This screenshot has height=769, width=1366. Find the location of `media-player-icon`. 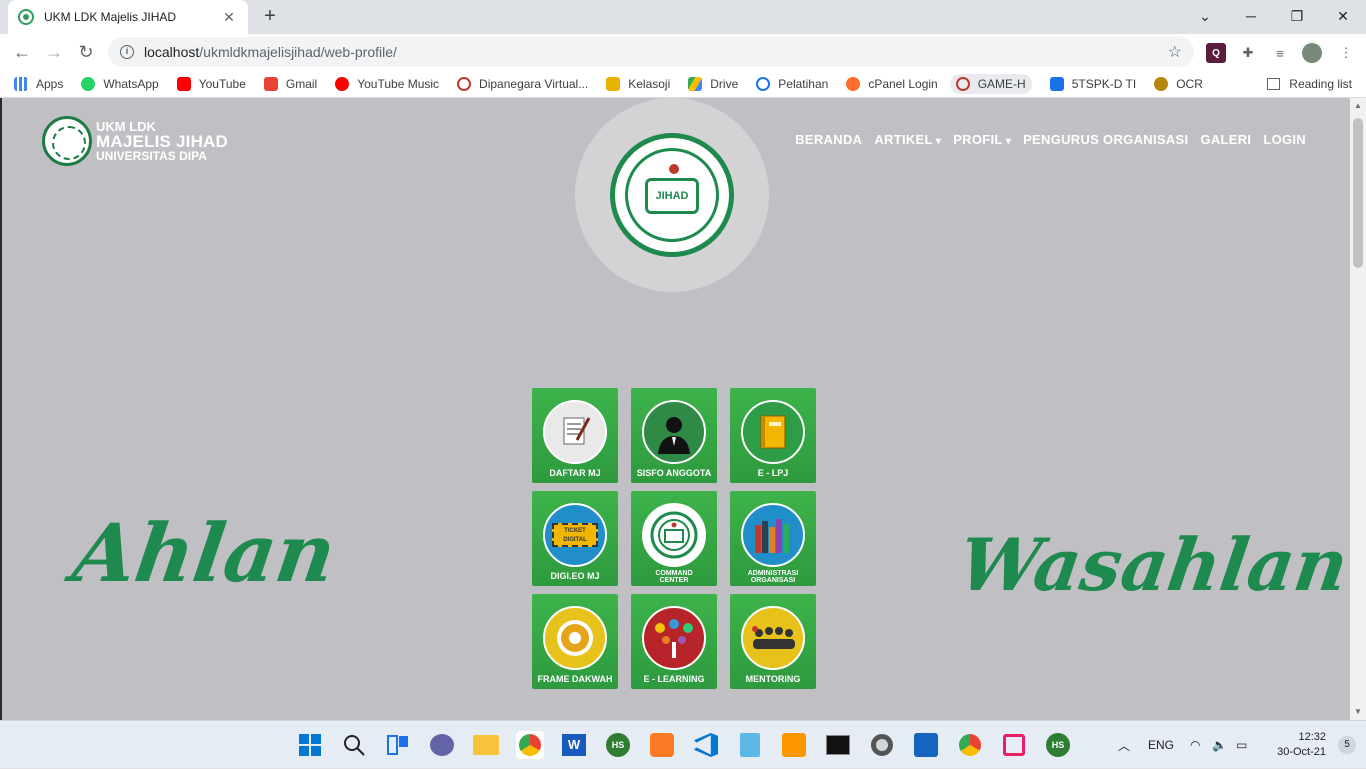

media-player-icon is located at coordinates (926, 745).